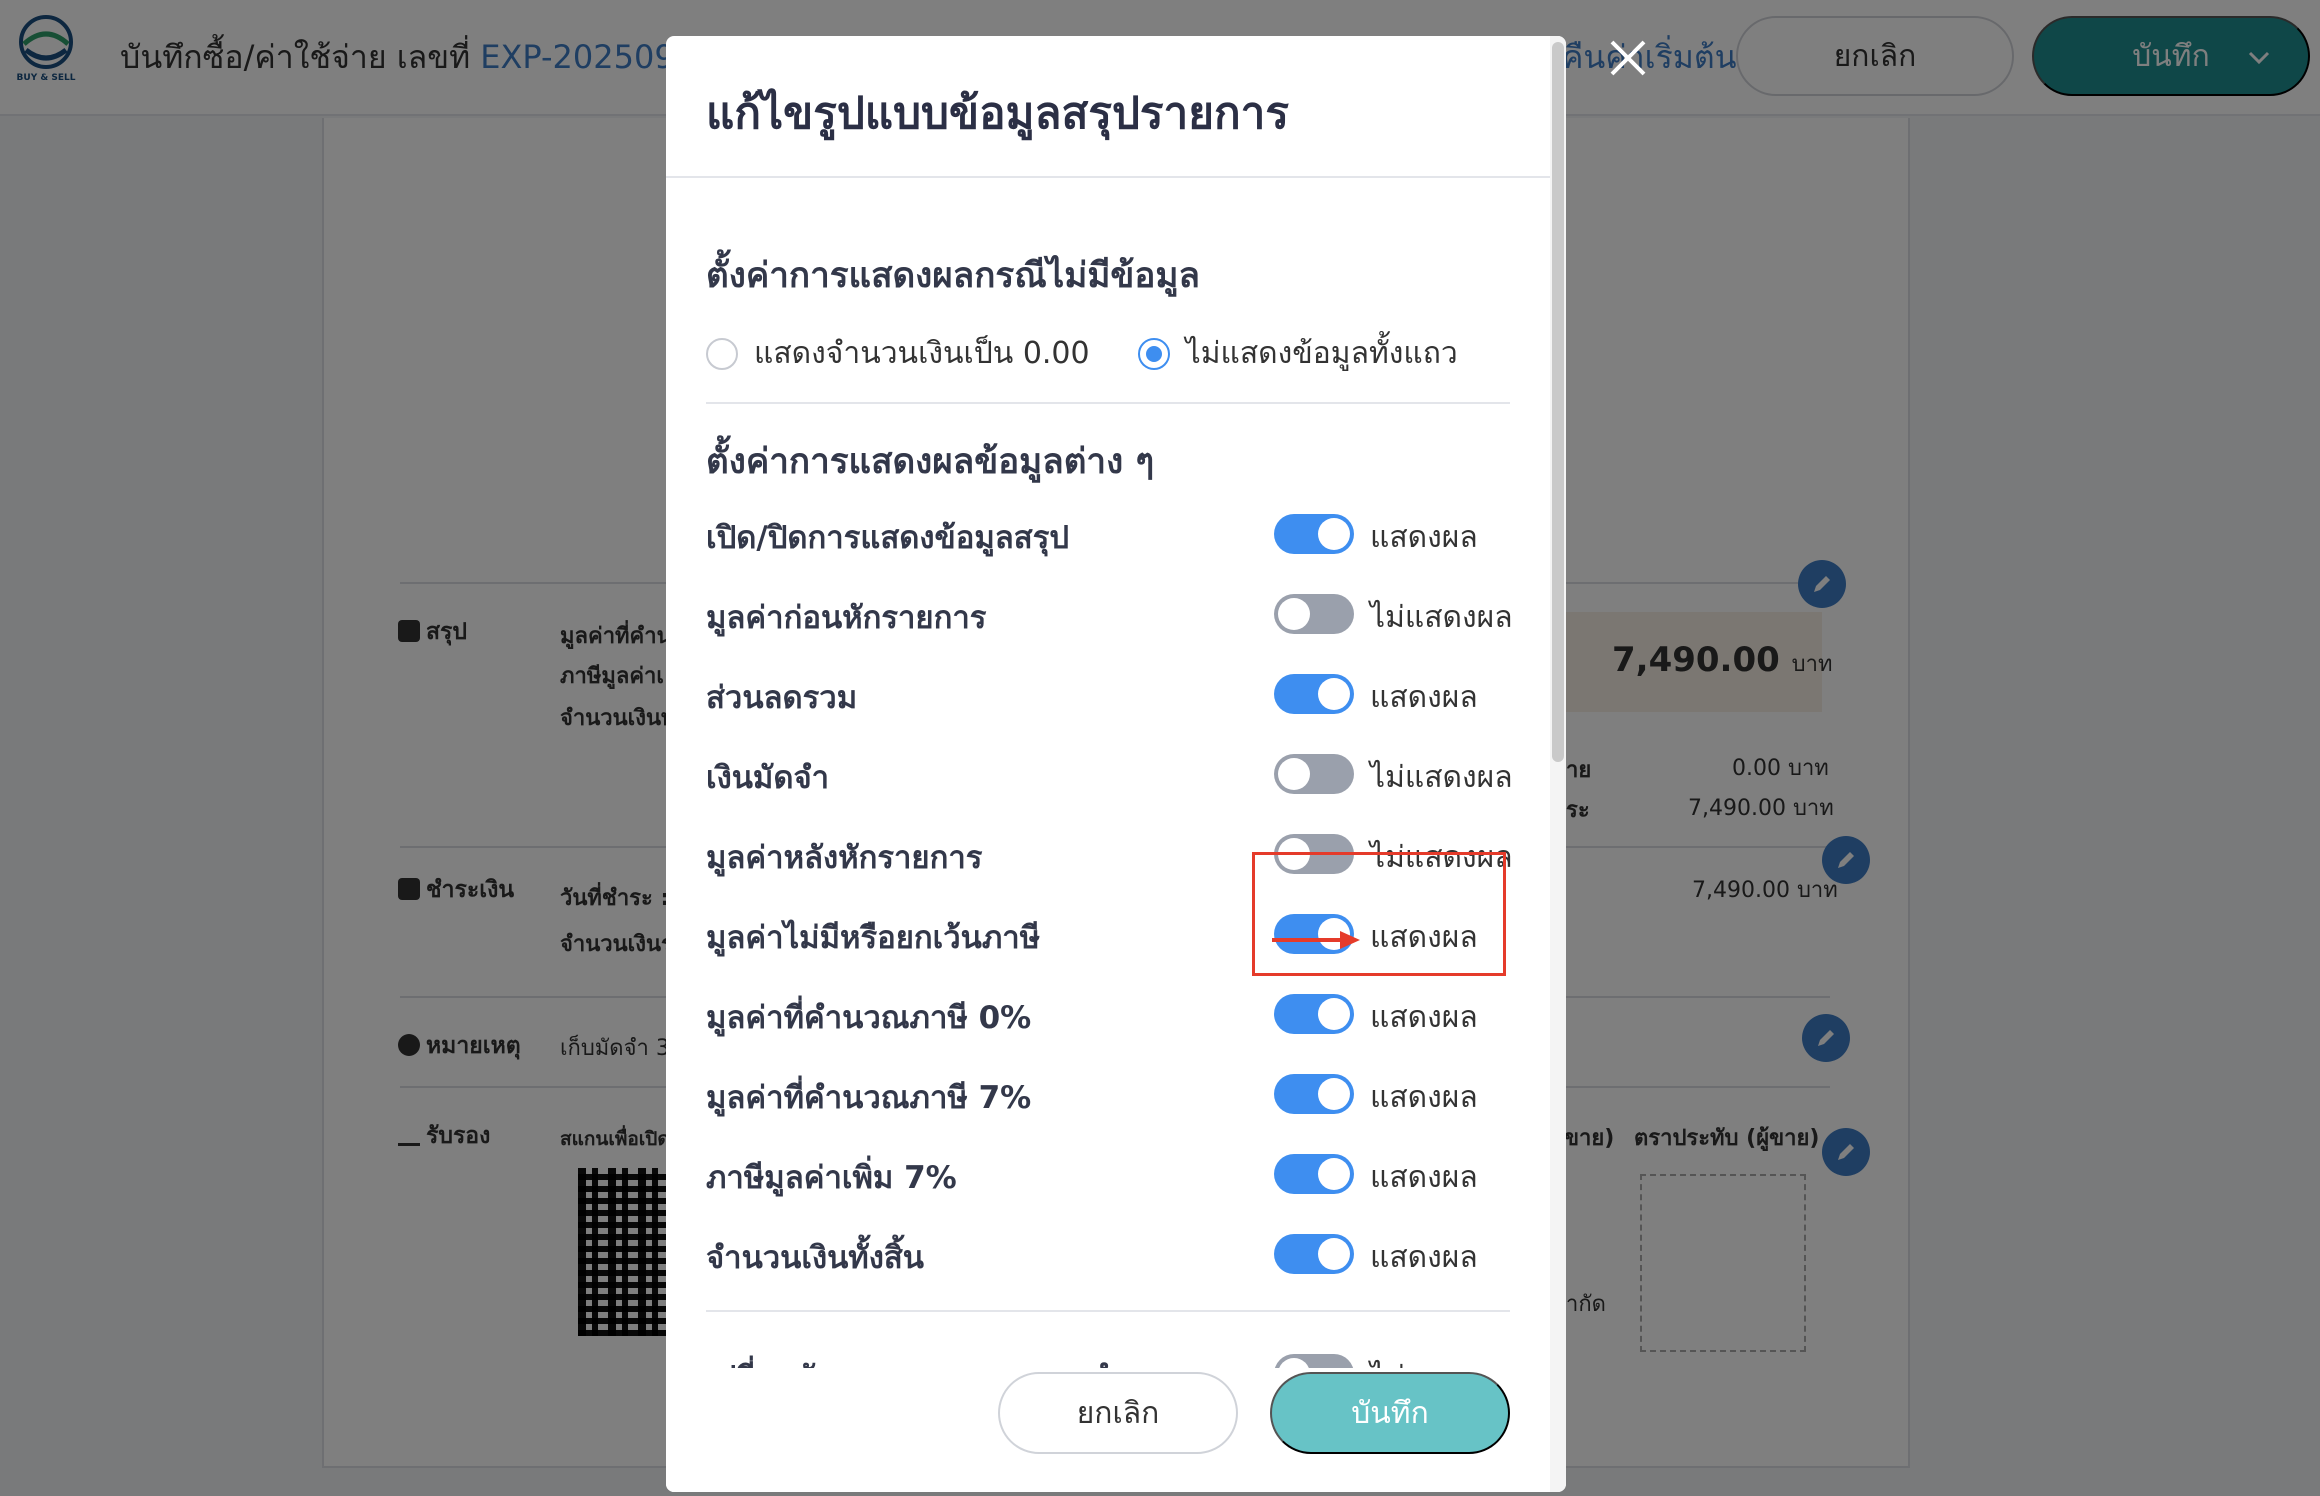 This screenshot has height=1496, width=2320. Describe the element at coordinates (1106, 1254) in the screenshot. I see `setting-row-grand-total: จำนวนเงินทั้งสิ้น แสดงผล` at that location.